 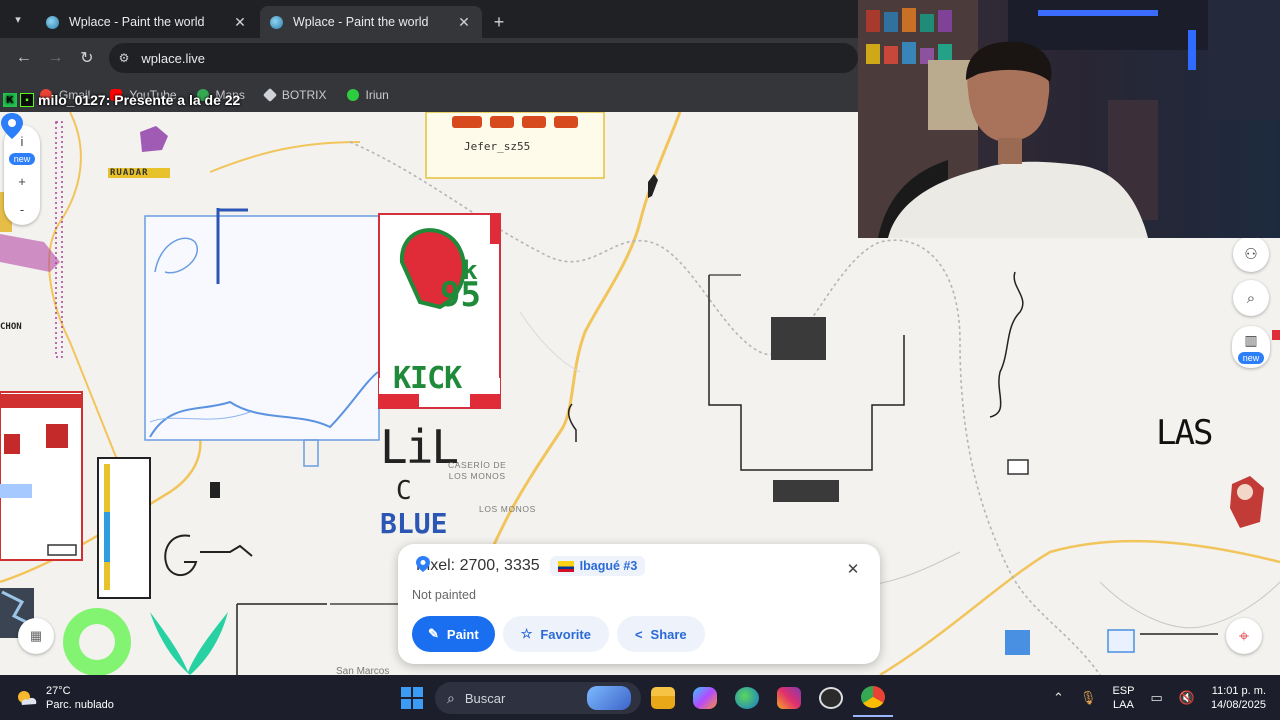 I want to click on brush-icon: ✎, so click(x=433, y=633).